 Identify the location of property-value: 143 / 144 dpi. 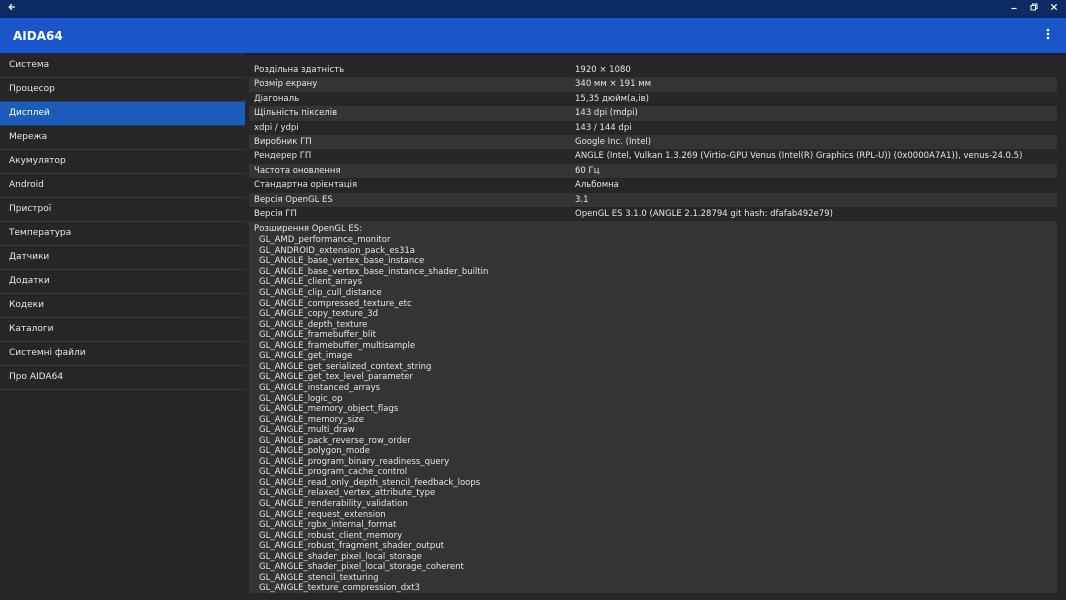
(603, 127).